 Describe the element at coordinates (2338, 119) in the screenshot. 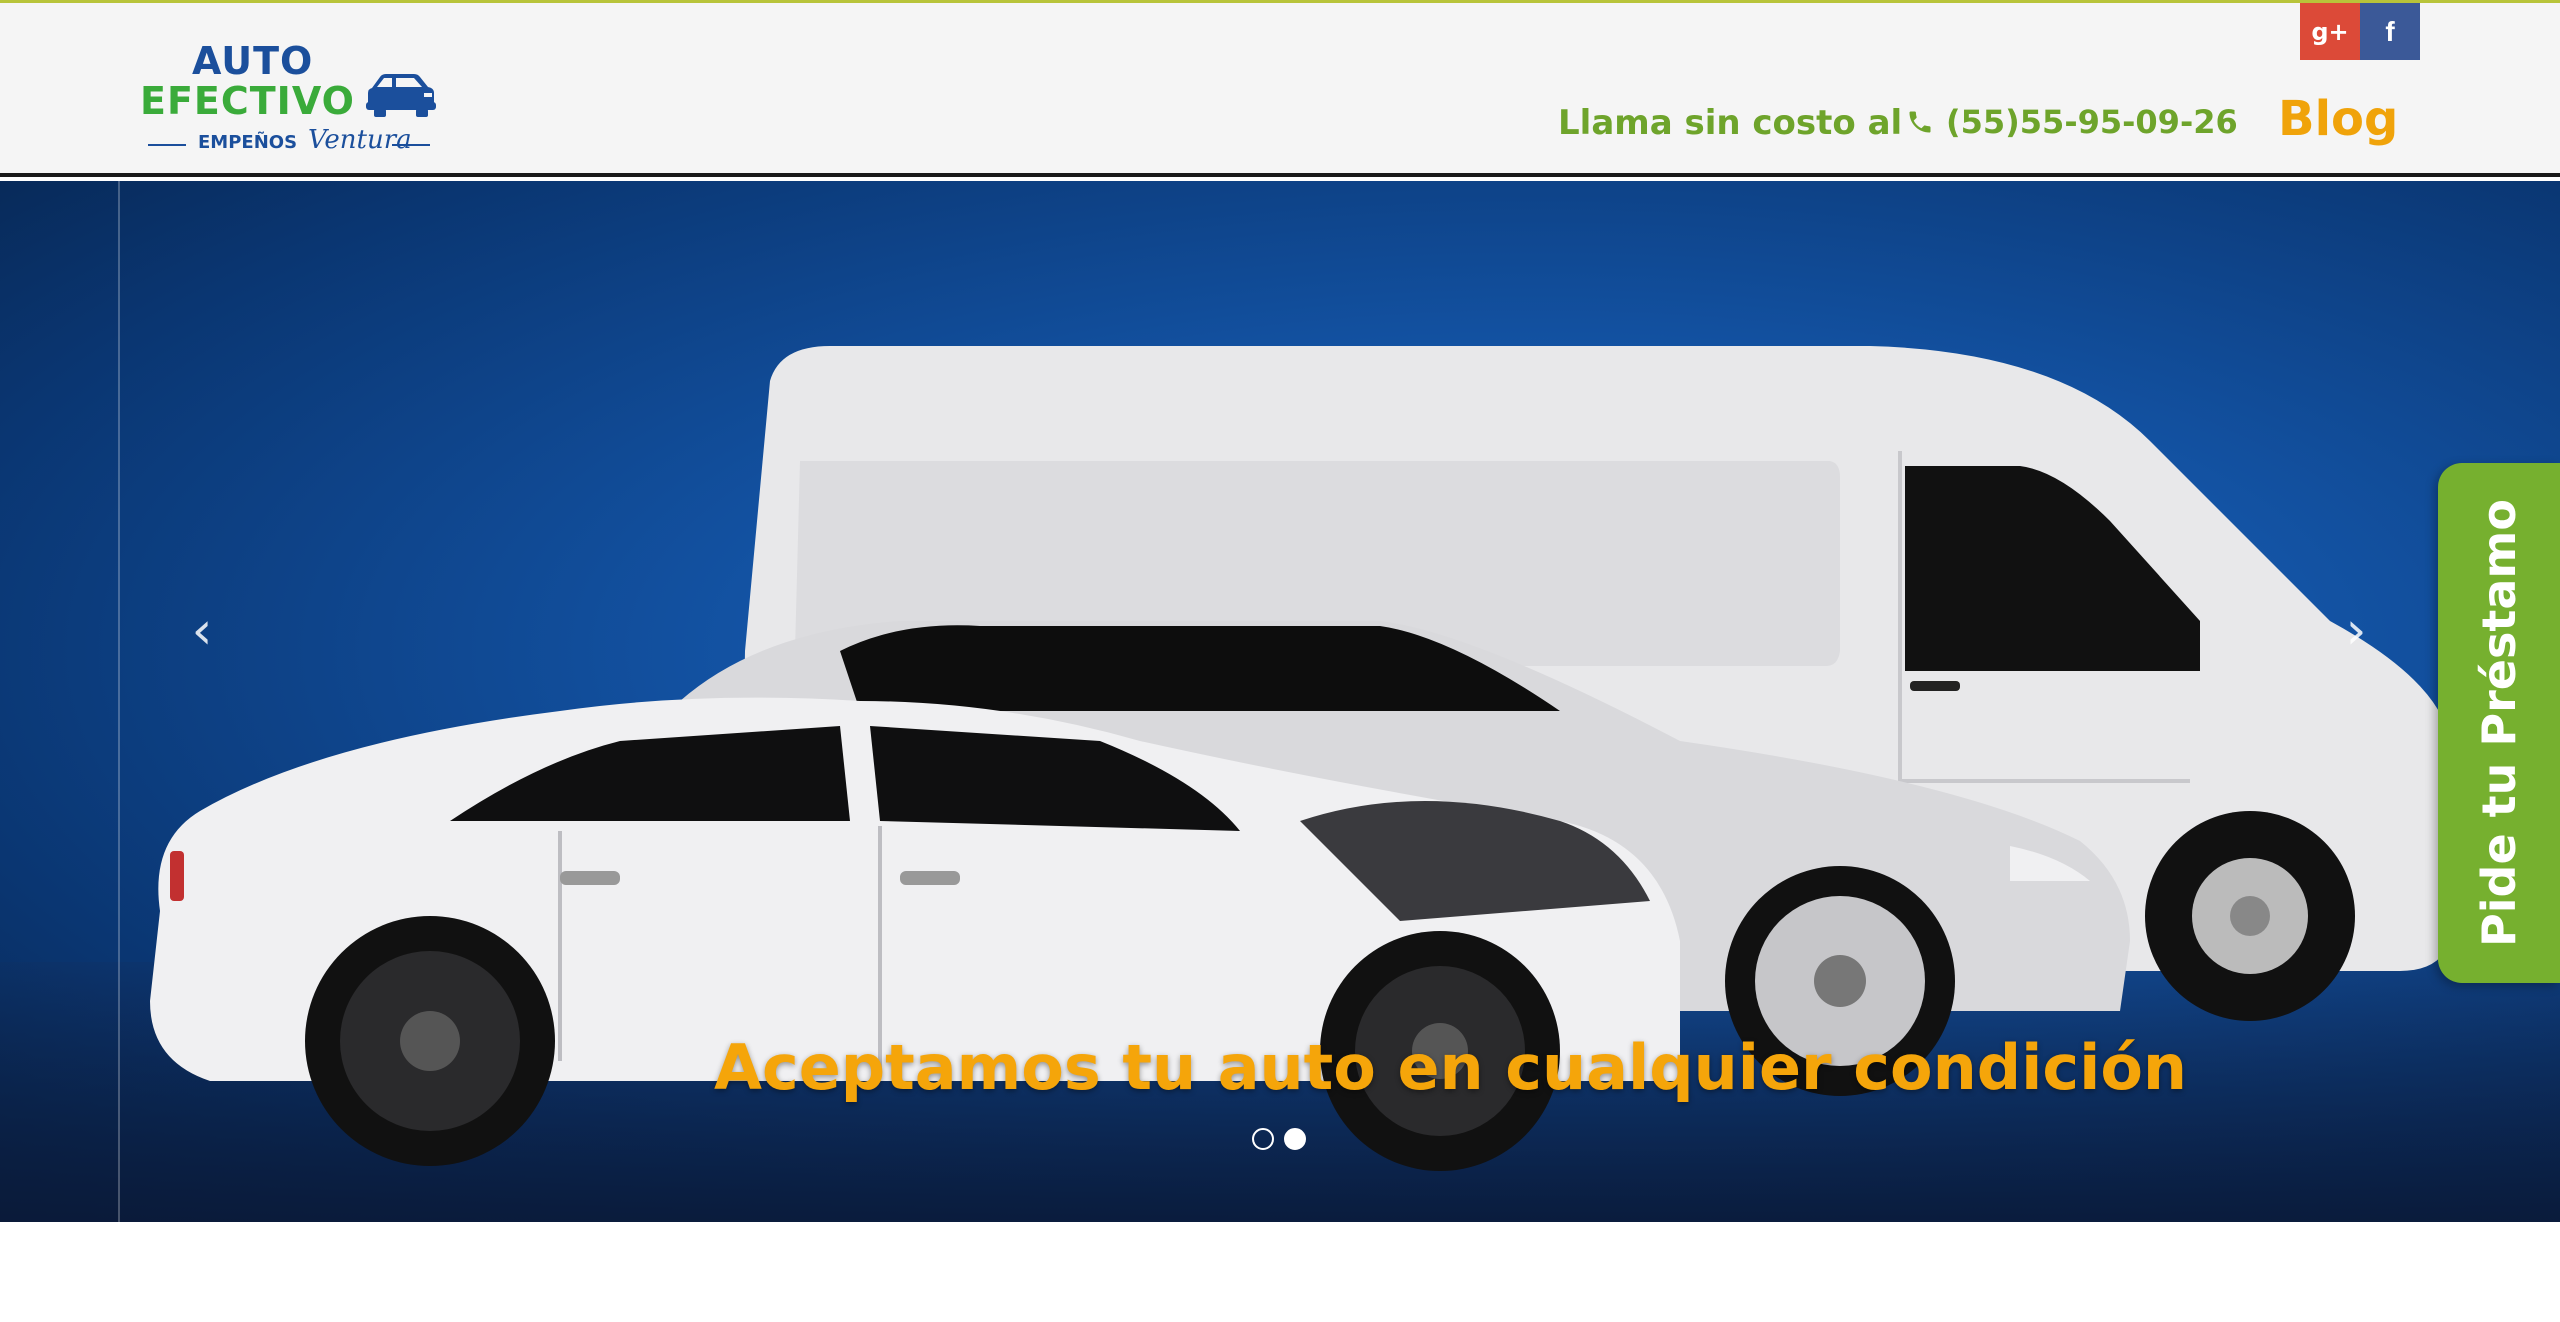

I see `blog-link: Blog` at that location.